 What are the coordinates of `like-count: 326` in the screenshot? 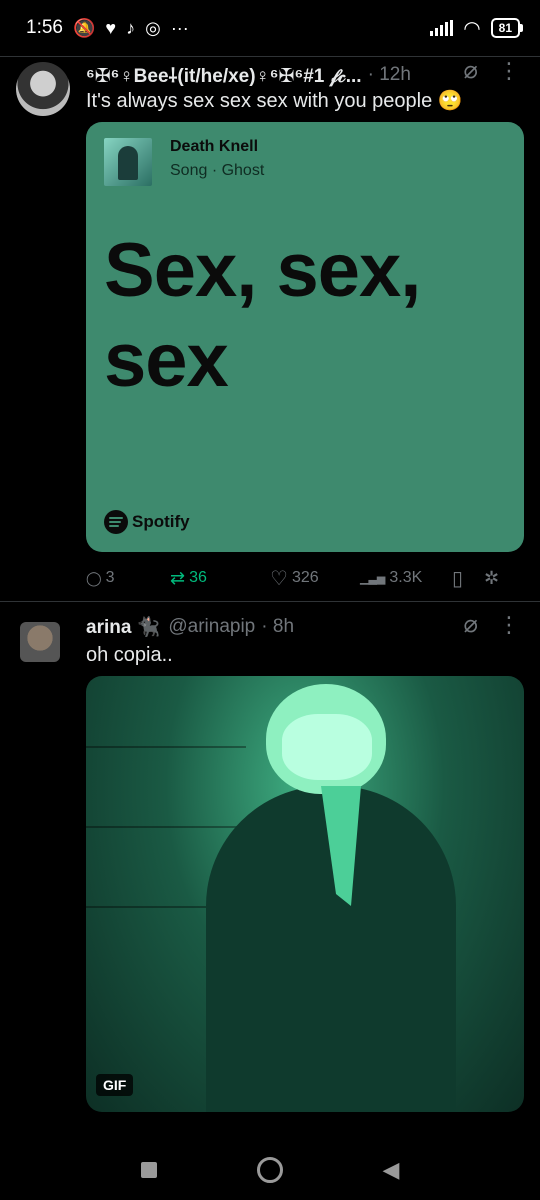 It's located at (305, 577).